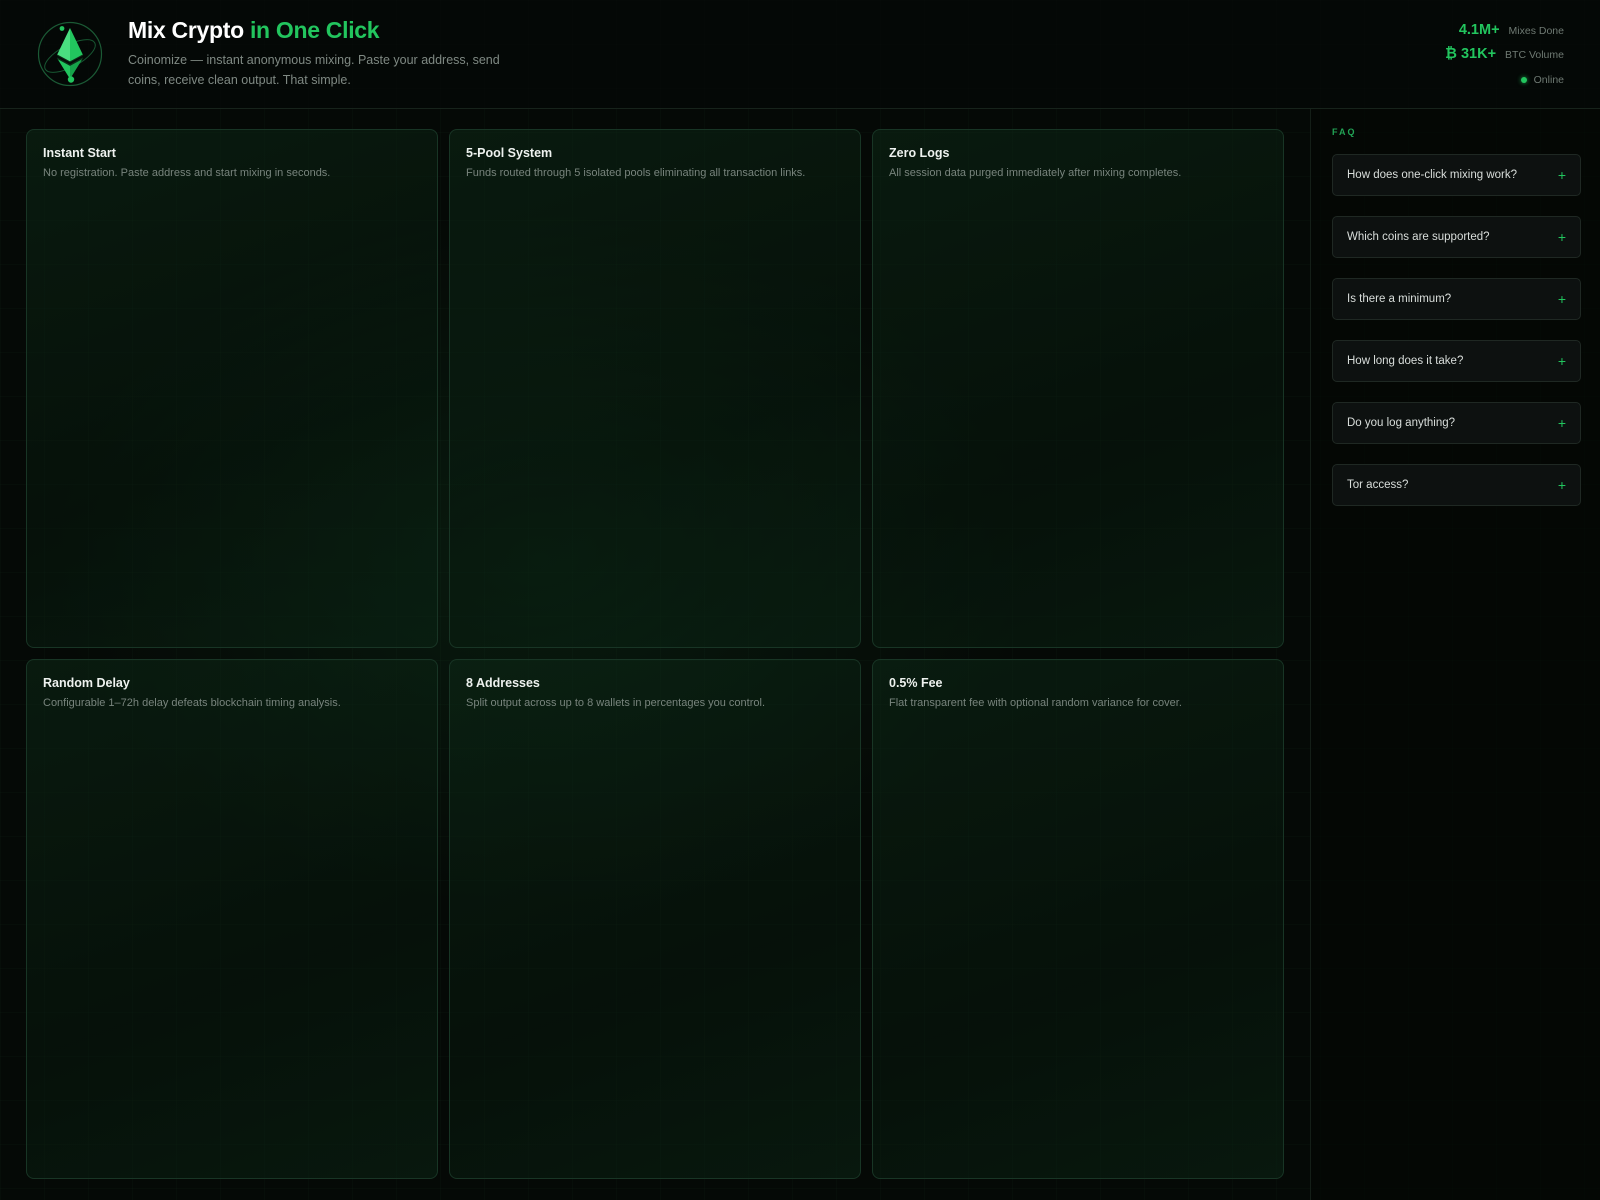  What do you see at coordinates (916, 683) in the screenshot?
I see `feature-title: 0.5% Fee` at bounding box center [916, 683].